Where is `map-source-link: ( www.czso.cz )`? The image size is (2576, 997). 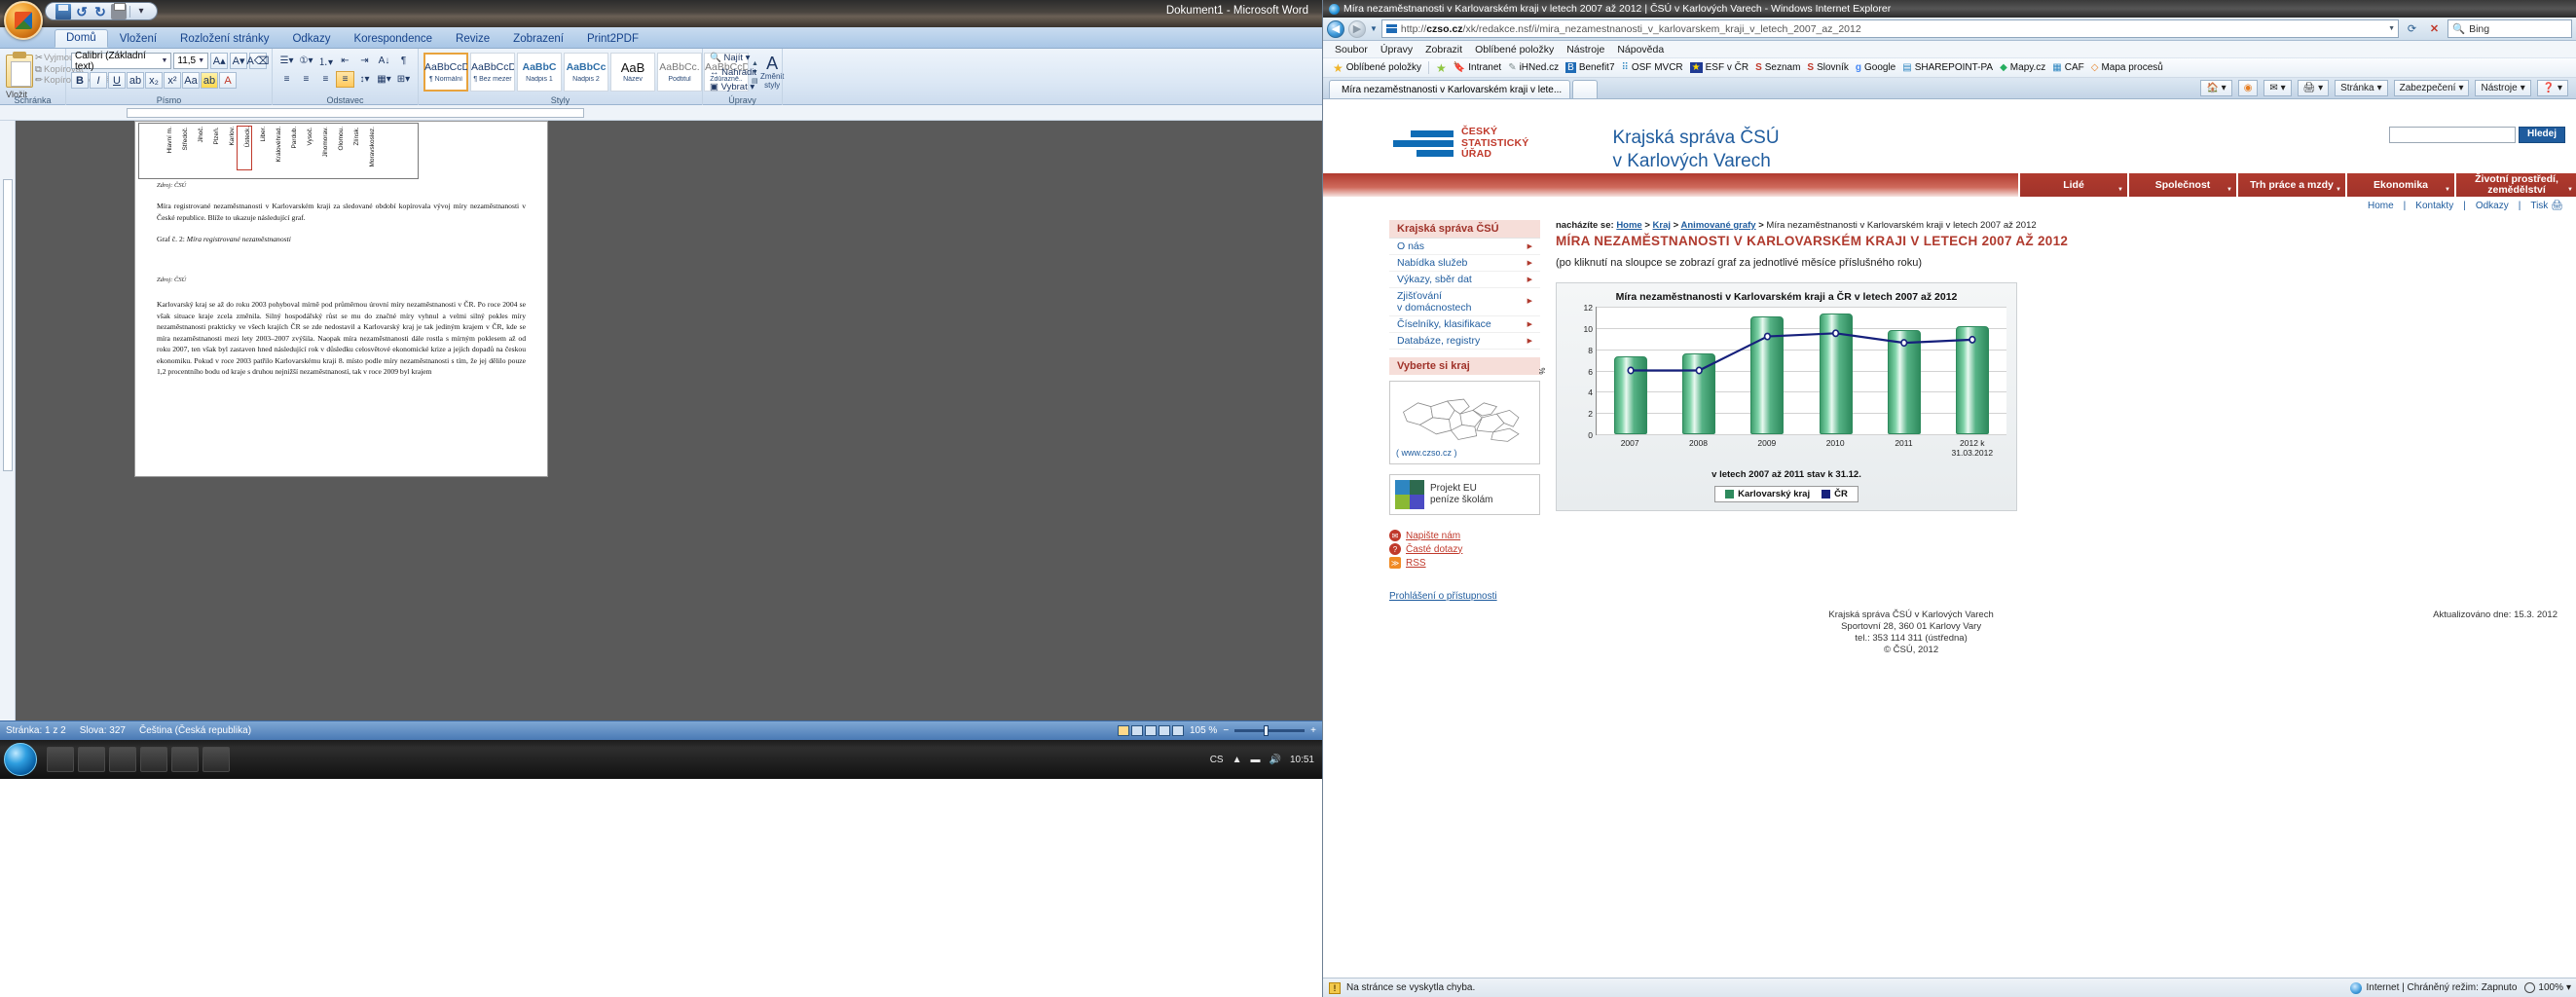
map-source-link: ( www.czso.cz ) is located at coordinates (1464, 453).